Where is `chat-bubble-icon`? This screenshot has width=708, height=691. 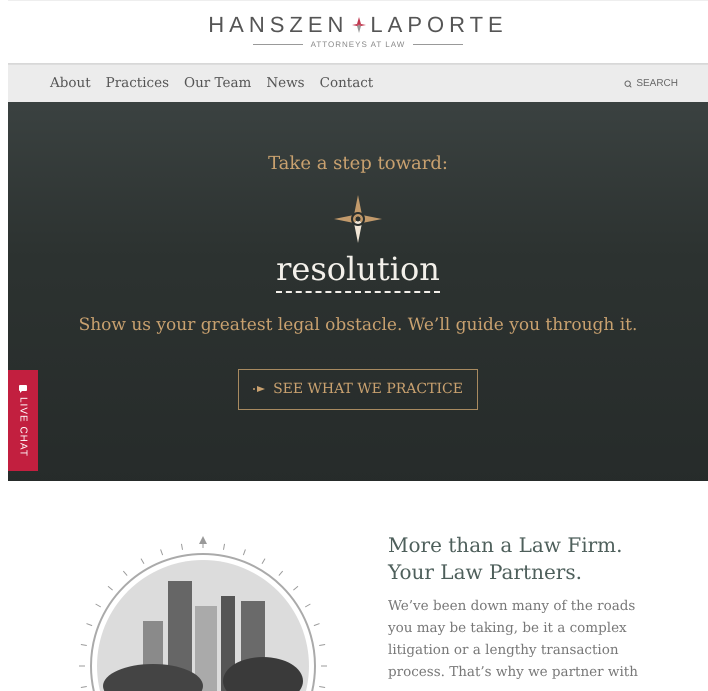 chat-bubble-icon is located at coordinates (23, 388).